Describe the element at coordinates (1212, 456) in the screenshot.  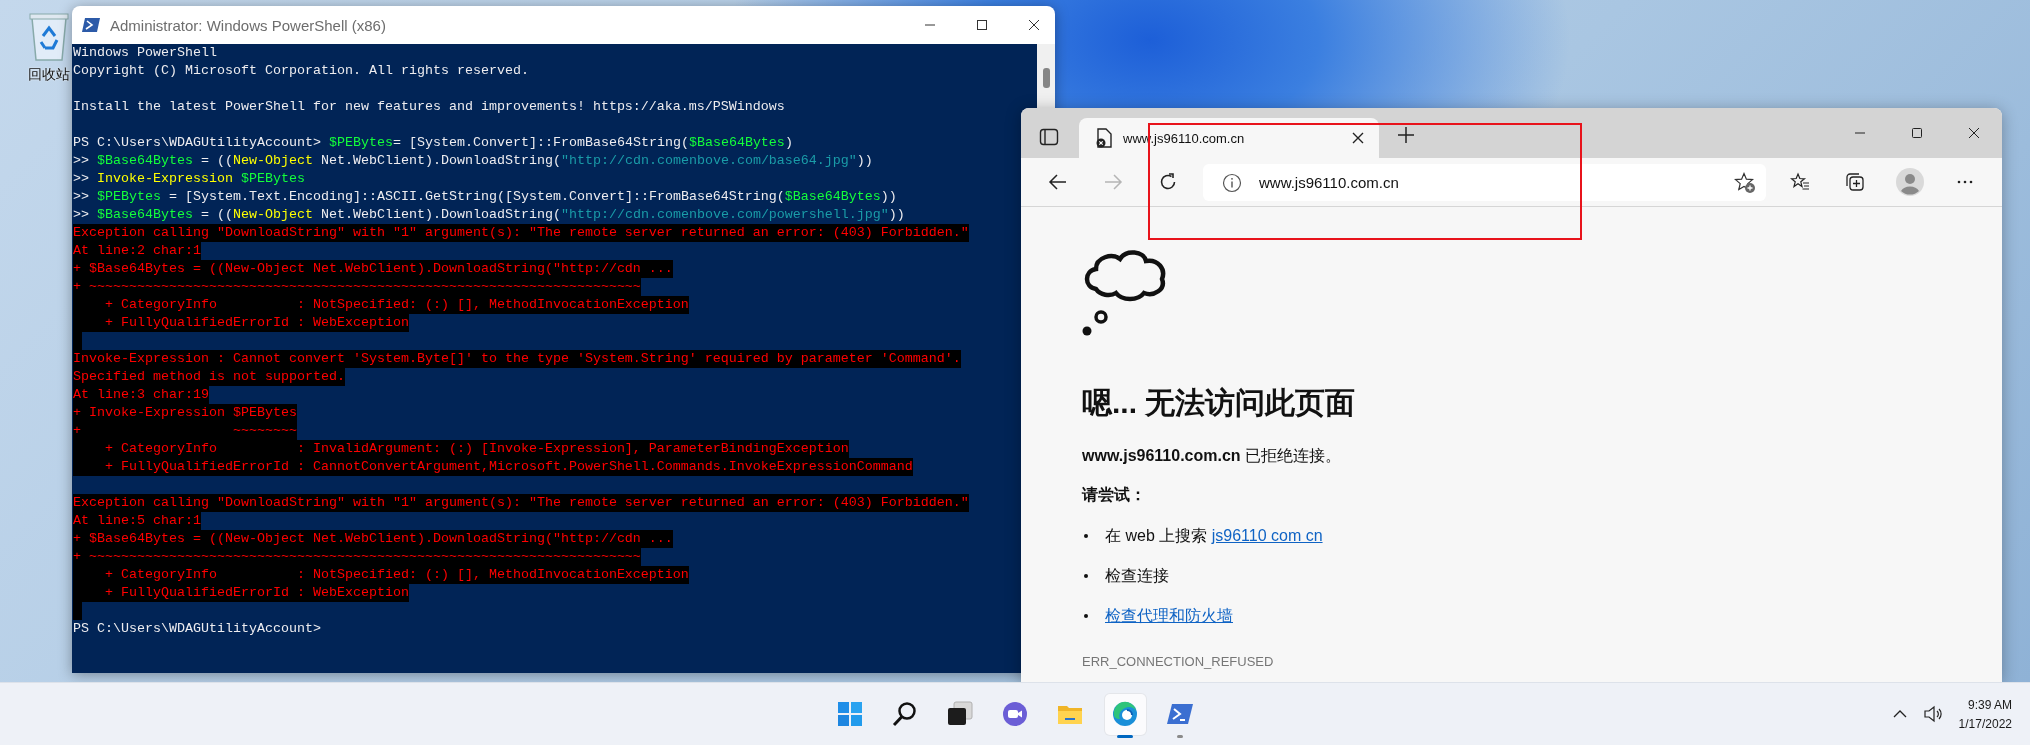
I see `error-message: www.js96110.com.cn 已拒绝连接。` at that location.